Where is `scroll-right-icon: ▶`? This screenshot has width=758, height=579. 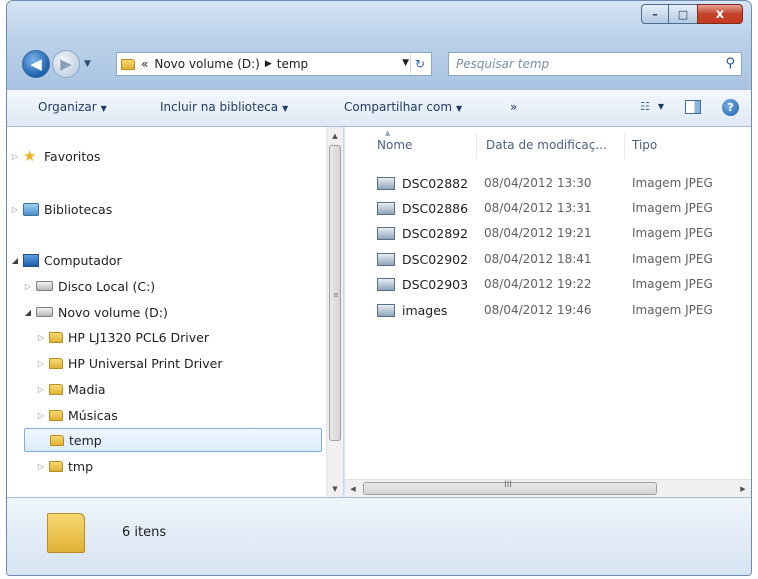 scroll-right-icon: ▶ is located at coordinates (743, 488).